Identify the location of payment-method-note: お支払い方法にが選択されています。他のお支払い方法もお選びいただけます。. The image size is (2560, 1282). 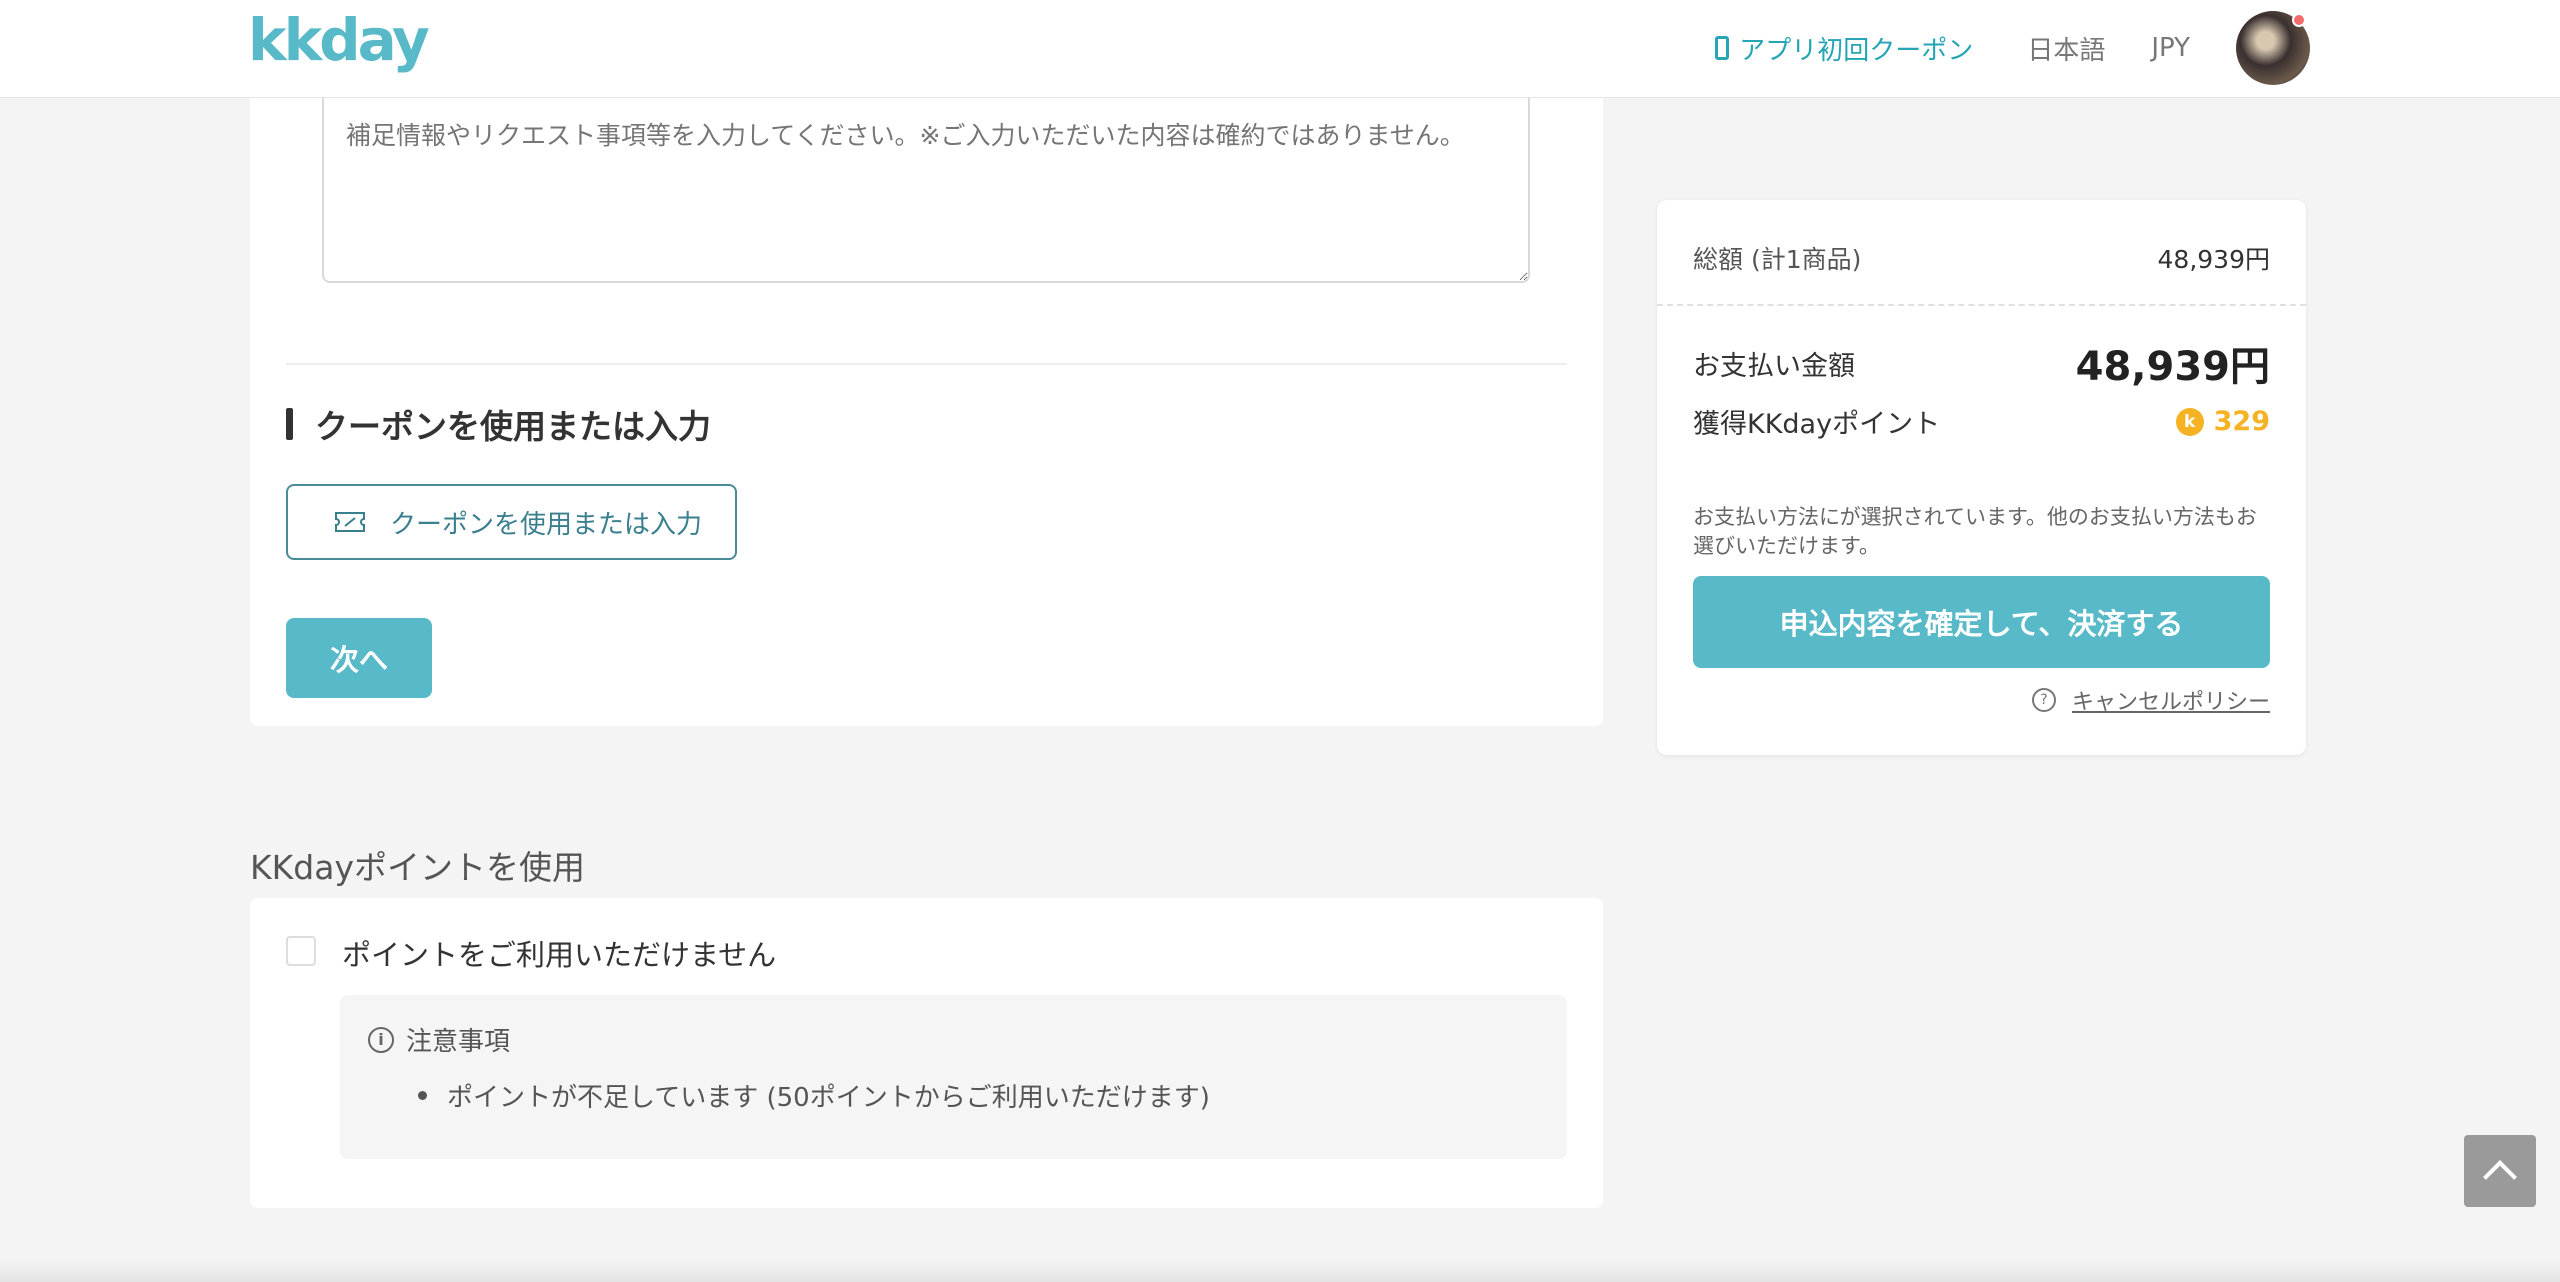
(1975, 531).